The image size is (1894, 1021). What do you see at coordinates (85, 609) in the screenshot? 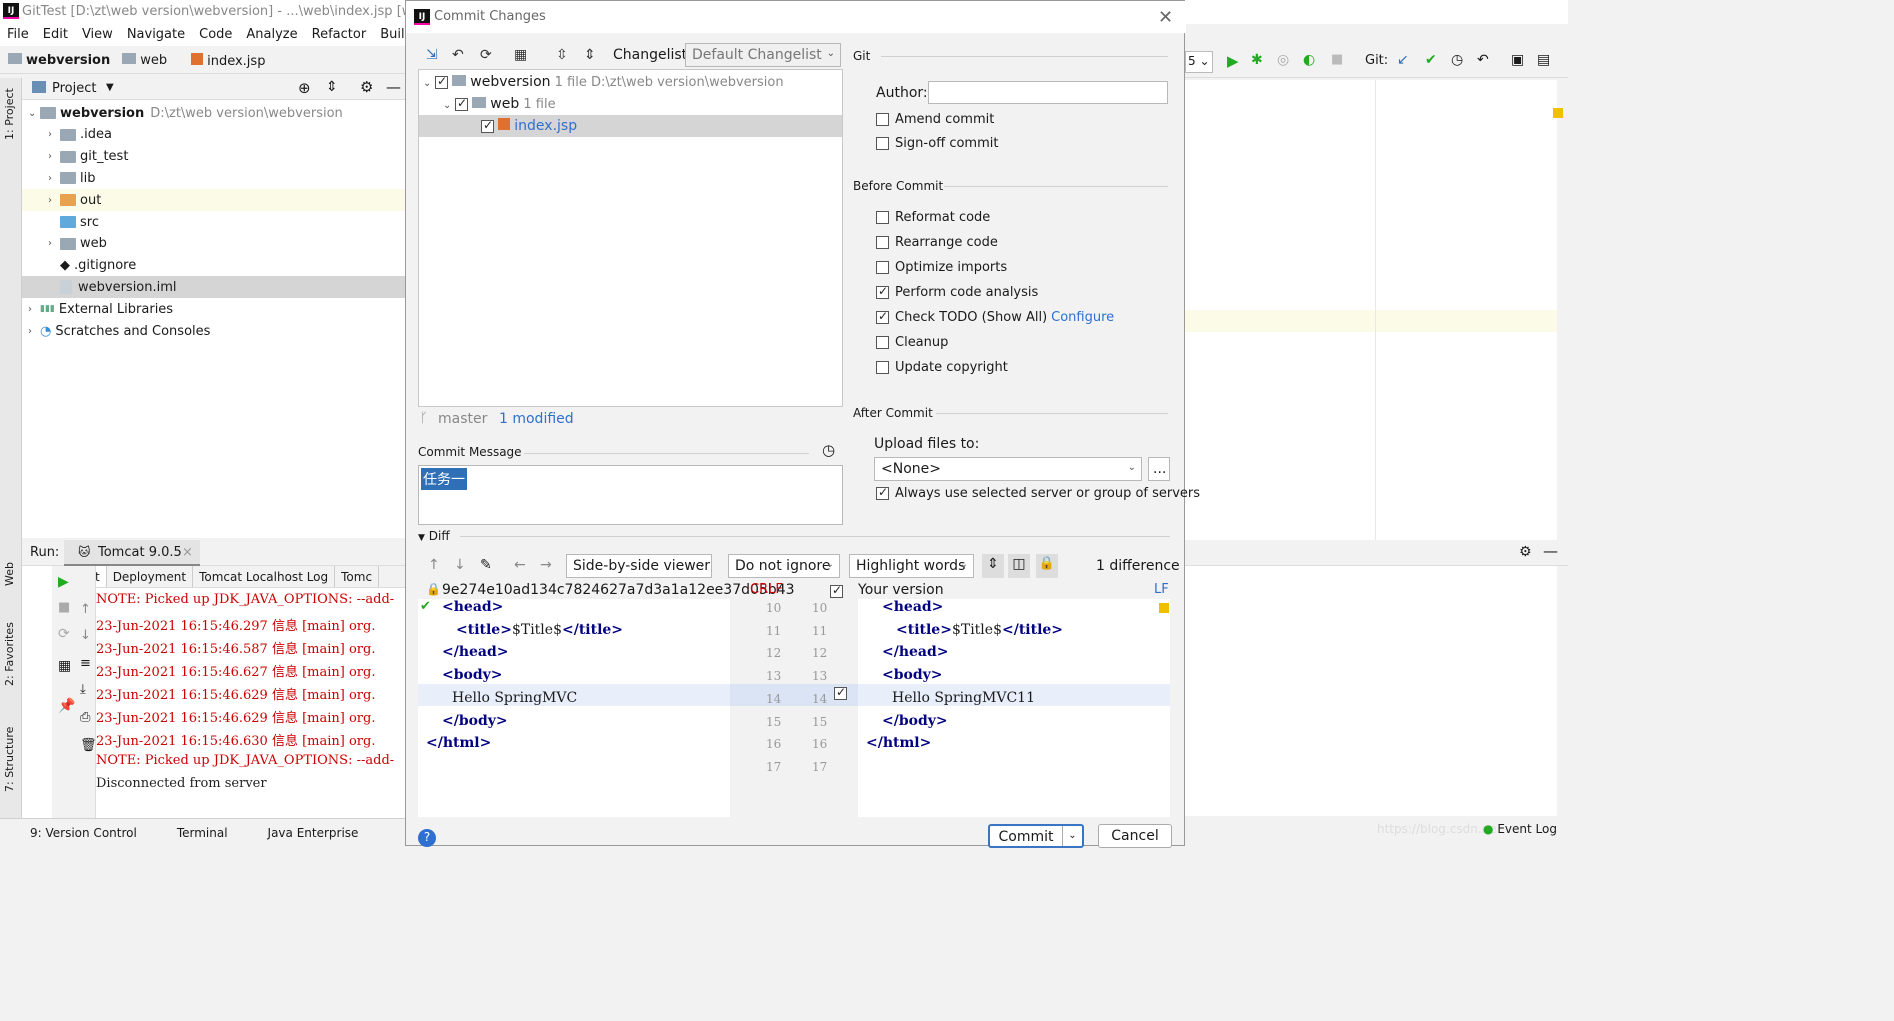
I see `arrow-up-icon: ↑` at bounding box center [85, 609].